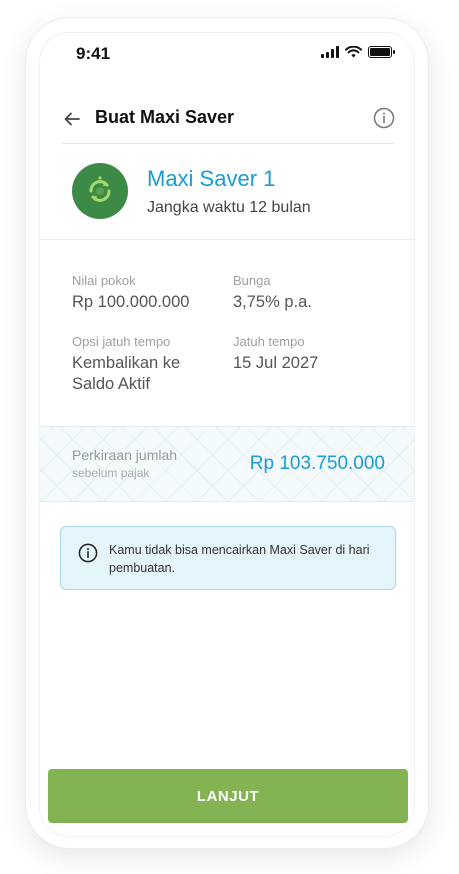 The width and height of the screenshot is (459, 874). I want to click on status-time: 9:41, so click(93, 53).